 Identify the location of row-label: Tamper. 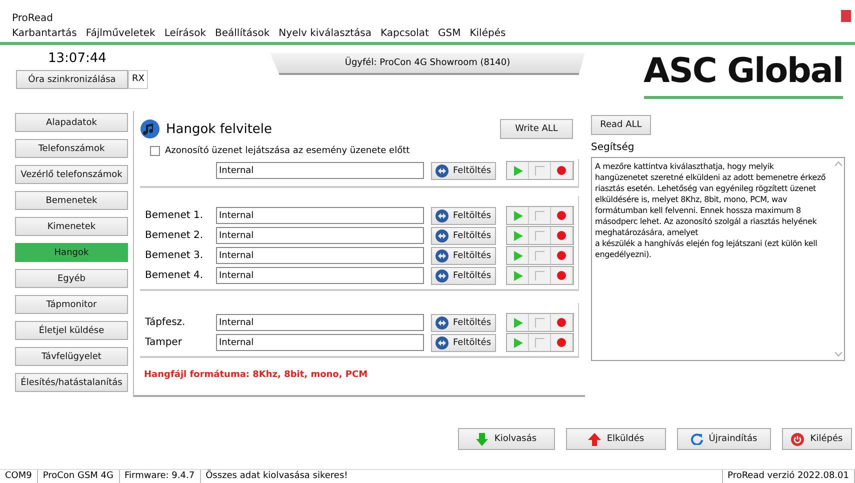
(163, 342).